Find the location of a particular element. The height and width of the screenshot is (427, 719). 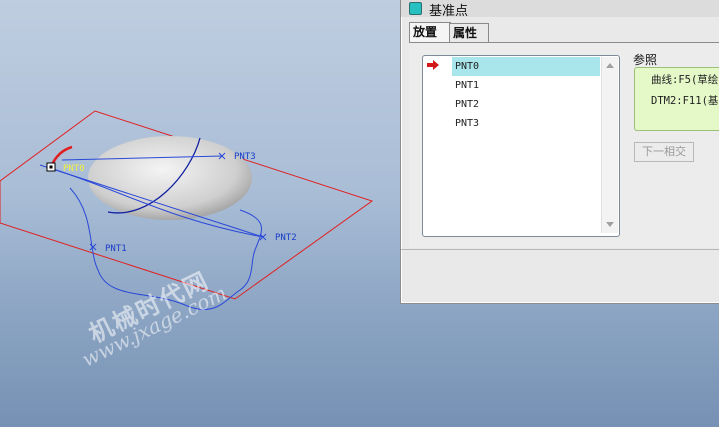

datum-point-icon is located at coordinates (415, 8).